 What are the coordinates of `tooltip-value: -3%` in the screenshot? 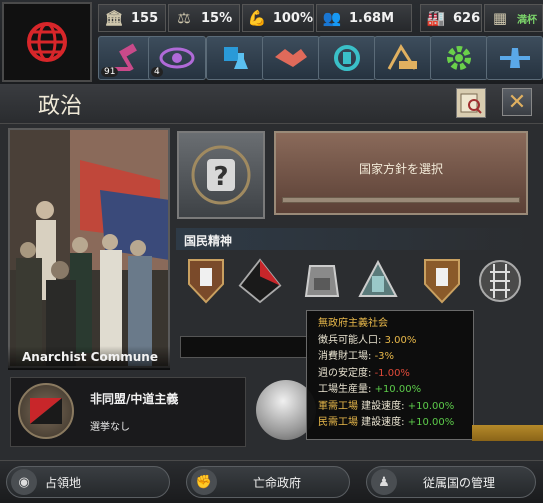 It's located at (384, 356).